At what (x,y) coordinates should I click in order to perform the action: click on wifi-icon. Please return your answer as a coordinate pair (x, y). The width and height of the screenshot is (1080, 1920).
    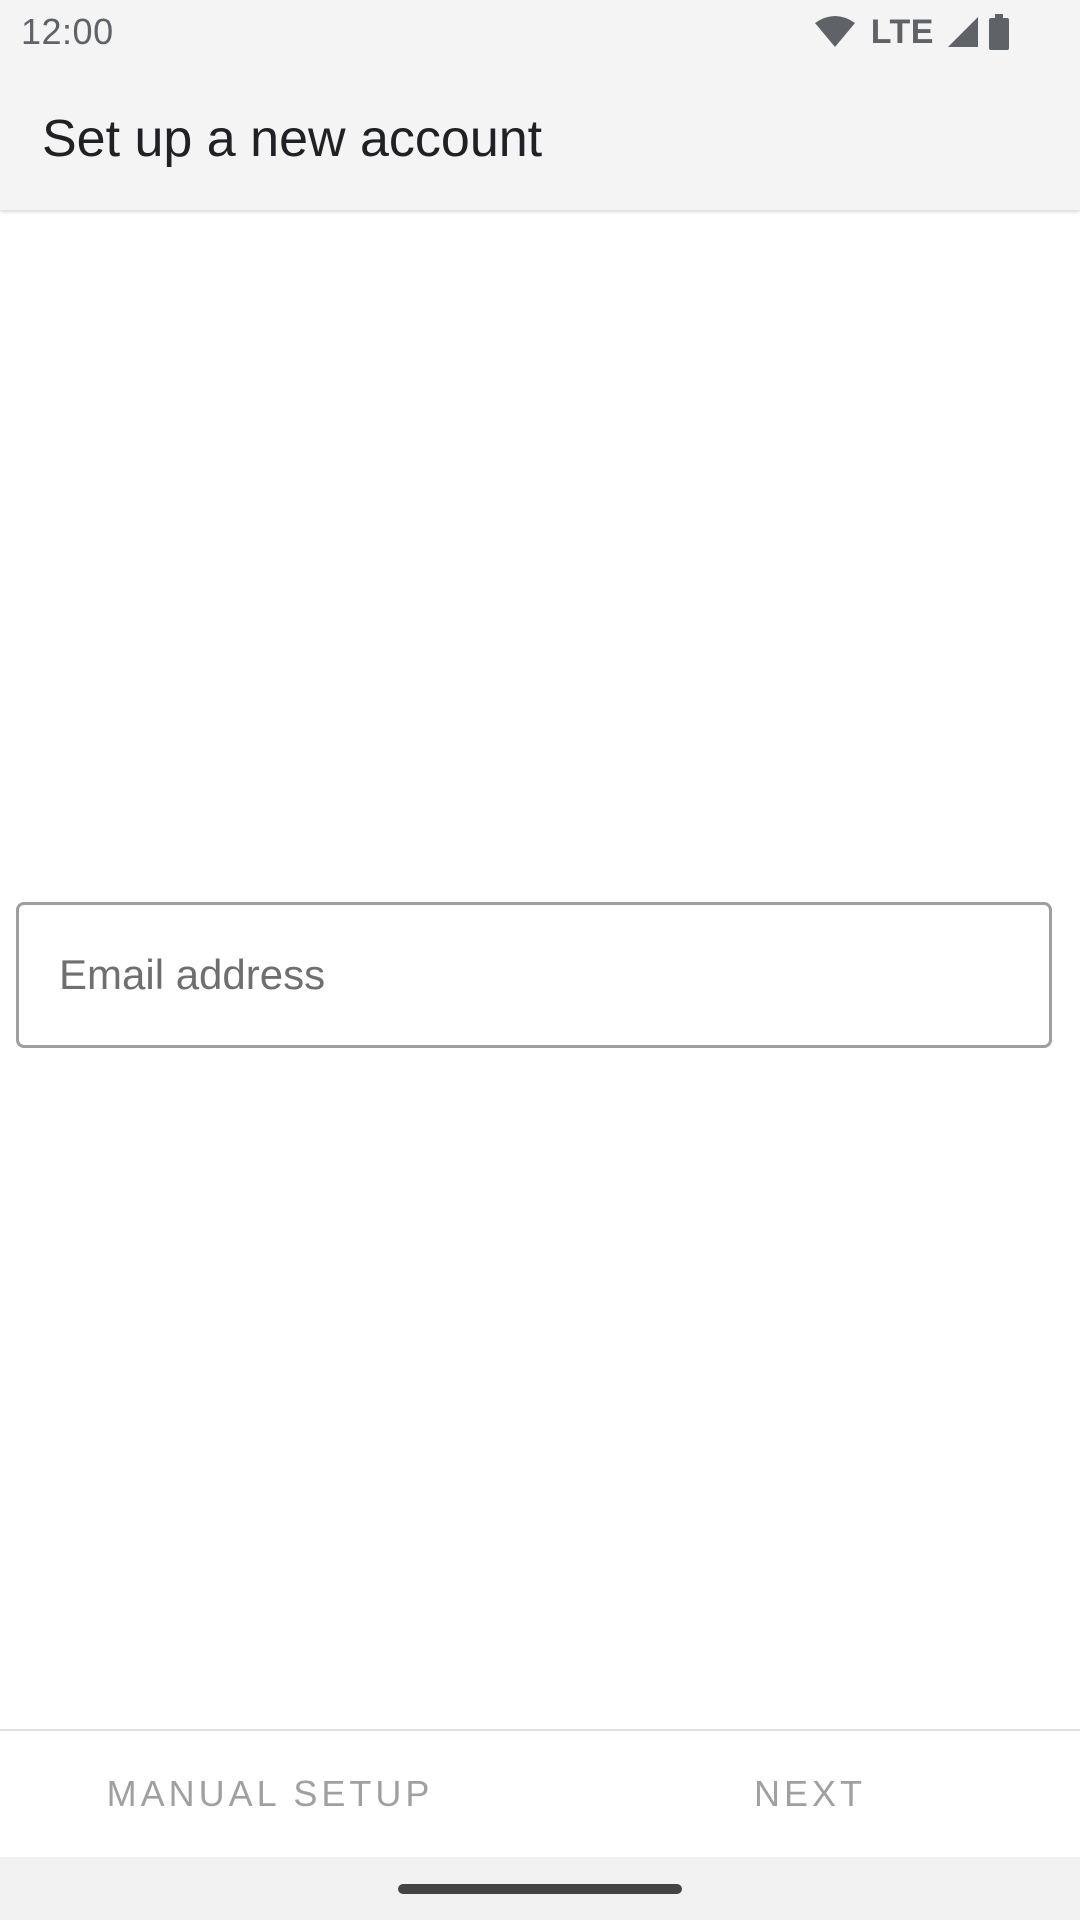
    Looking at the image, I should click on (834, 31).